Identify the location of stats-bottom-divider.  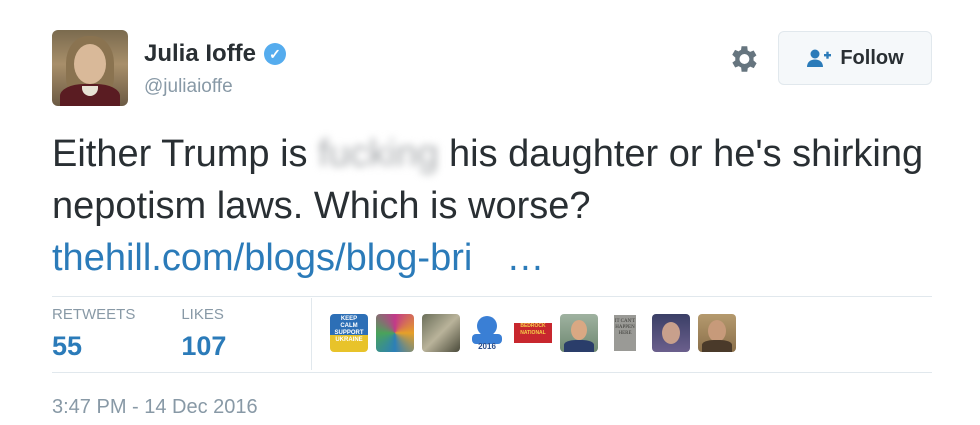
(492, 372).